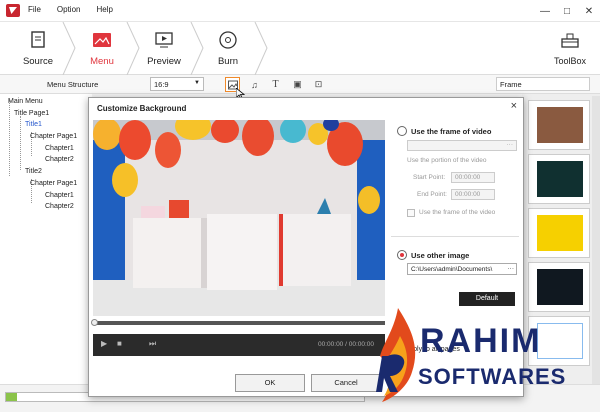 This screenshot has width=600, height=412. I want to click on end-point-label: End Point:, so click(432, 194).